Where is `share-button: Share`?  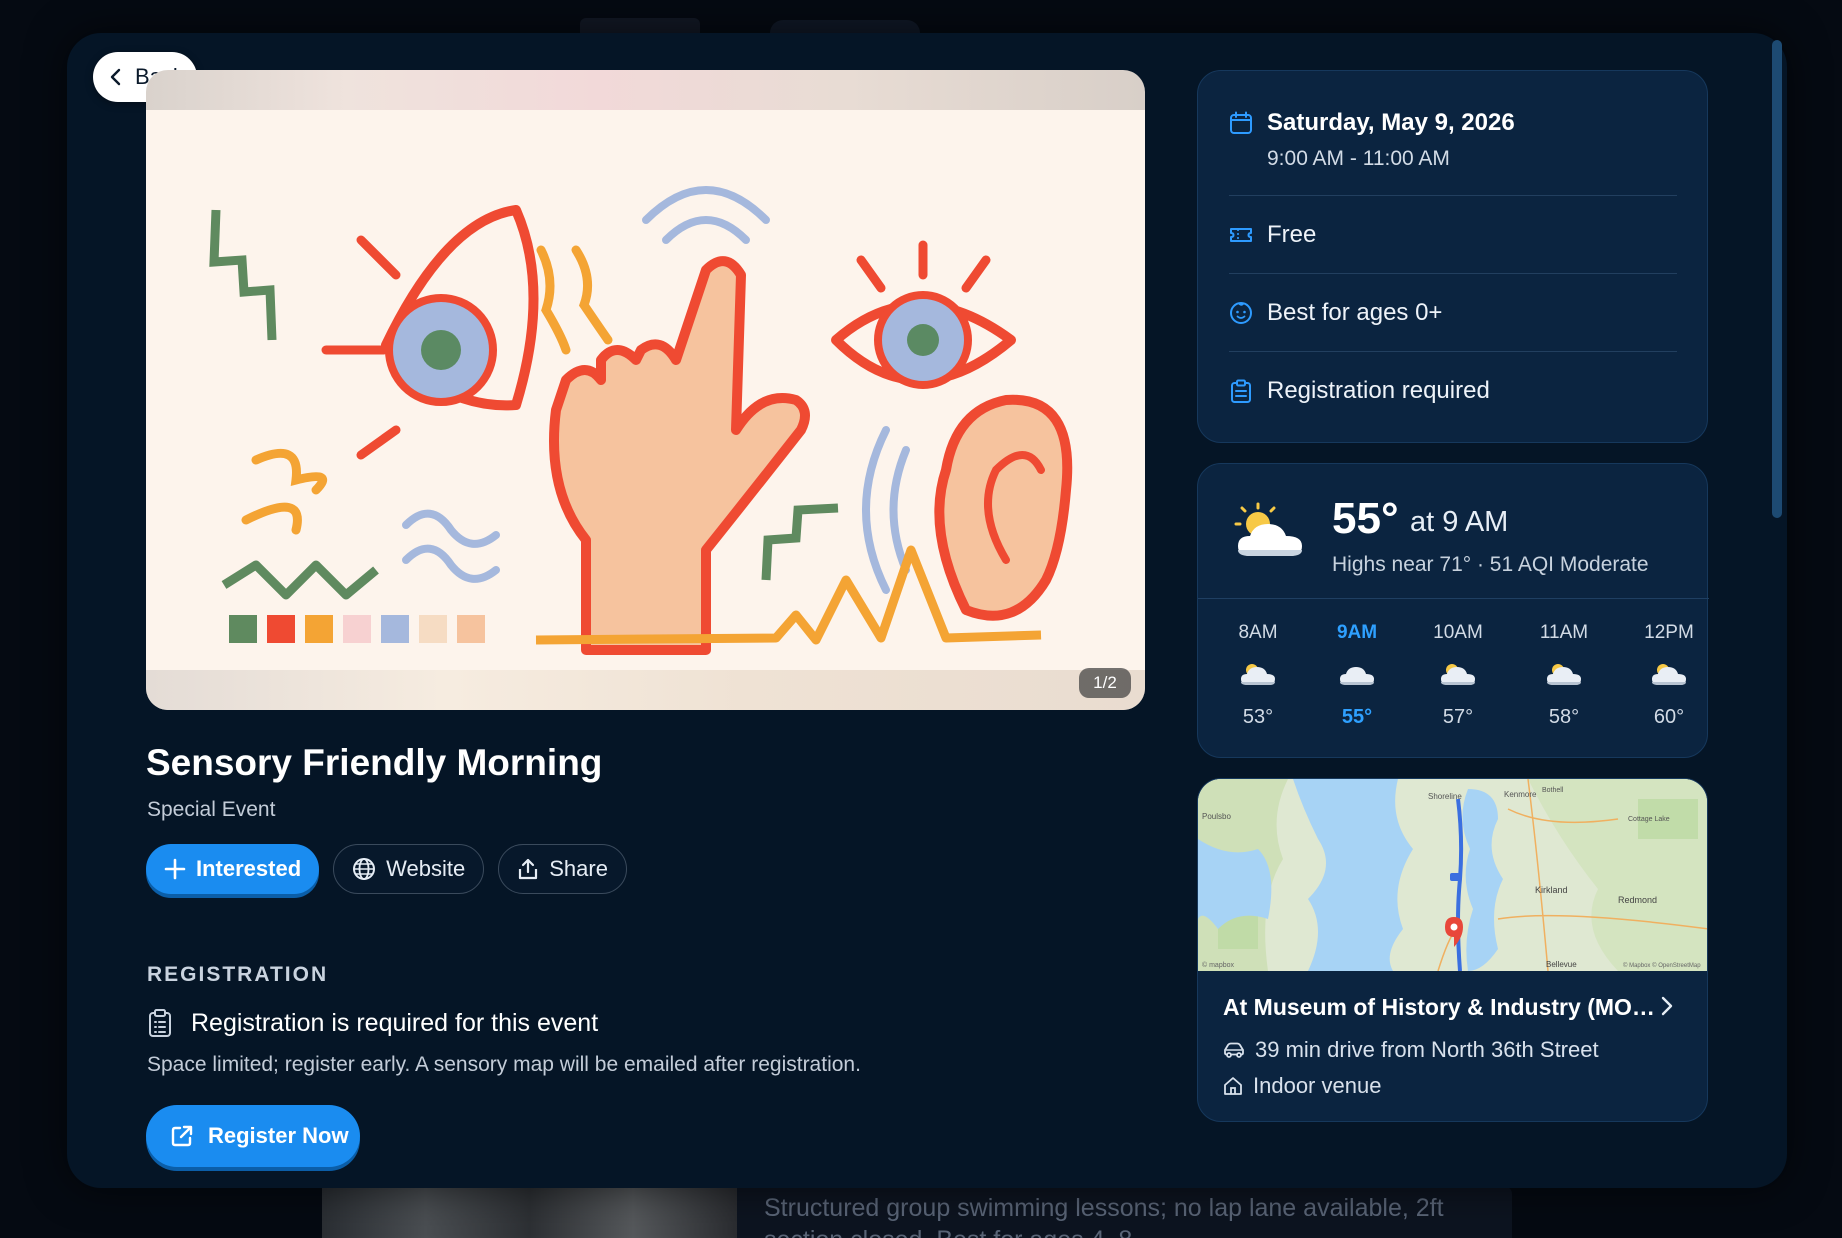
share-button: Share is located at coordinates (562, 869).